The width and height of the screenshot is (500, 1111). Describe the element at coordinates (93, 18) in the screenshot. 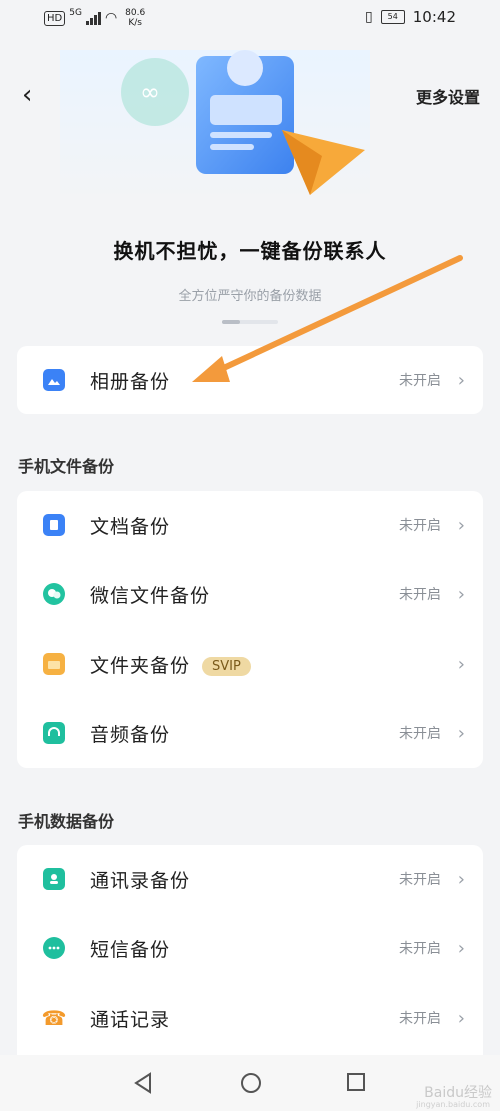

I see `signal-icon` at that location.